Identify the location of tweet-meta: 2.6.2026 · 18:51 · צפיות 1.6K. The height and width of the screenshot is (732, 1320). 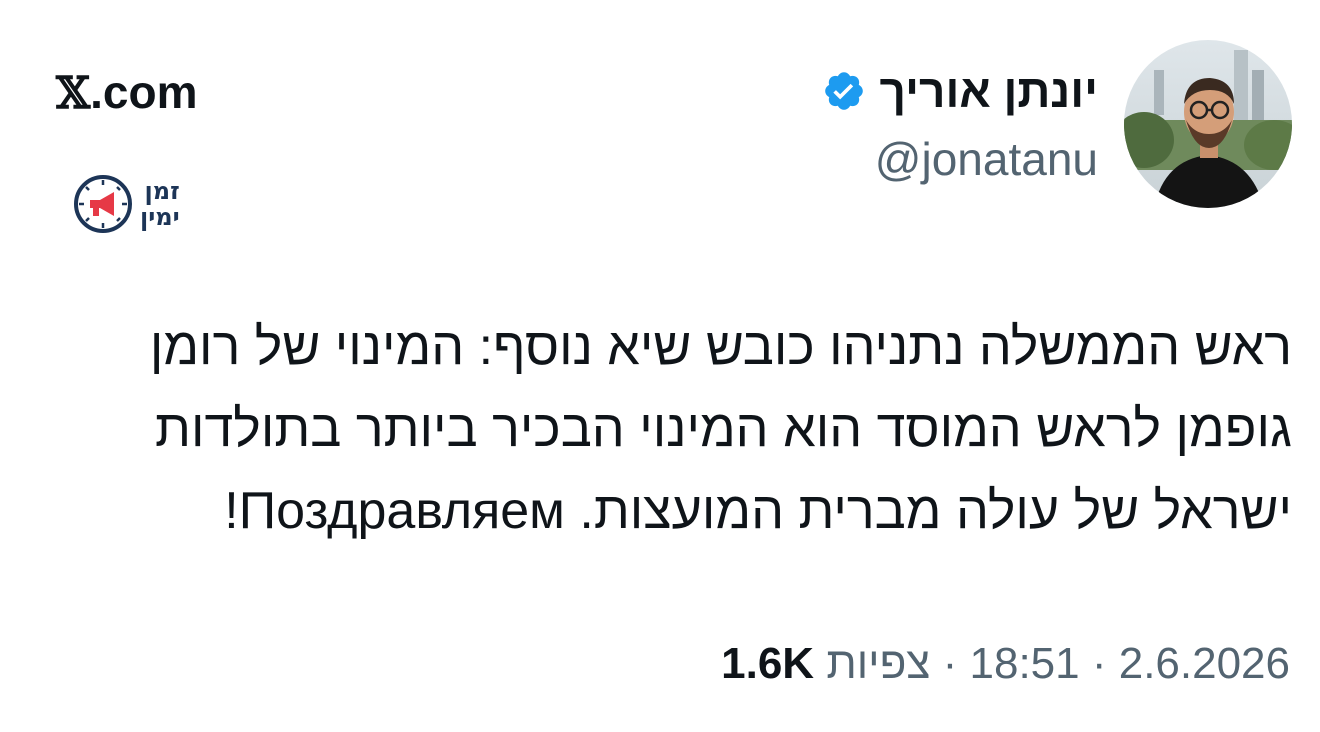
(1005, 664).